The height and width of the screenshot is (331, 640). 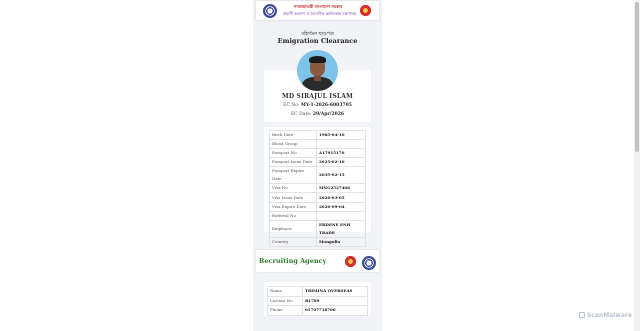 What do you see at coordinates (293, 206) in the screenshot?
I see `detail-label: Visa Expire Date` at bounding box center [293, 206].